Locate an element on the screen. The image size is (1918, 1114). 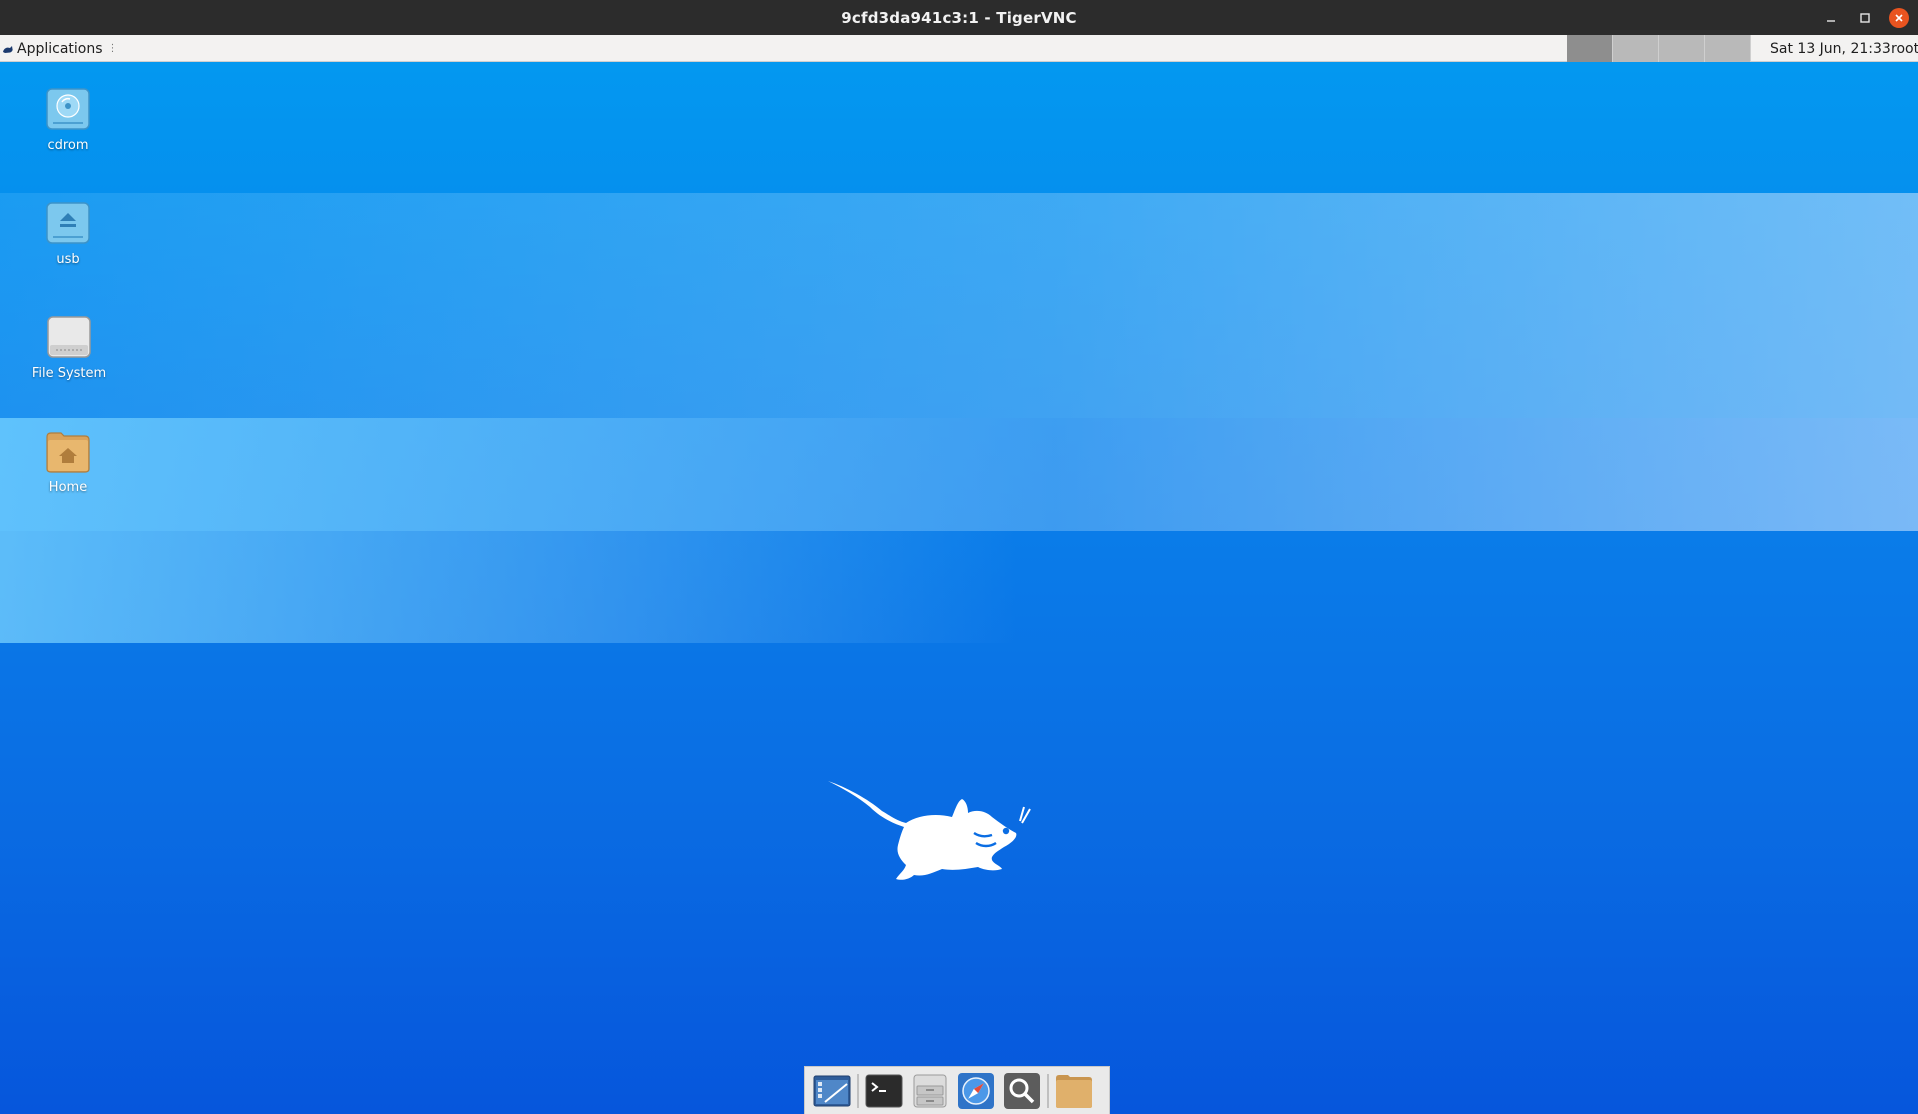
hard-drive-icon is located at coordinates (69, 337).